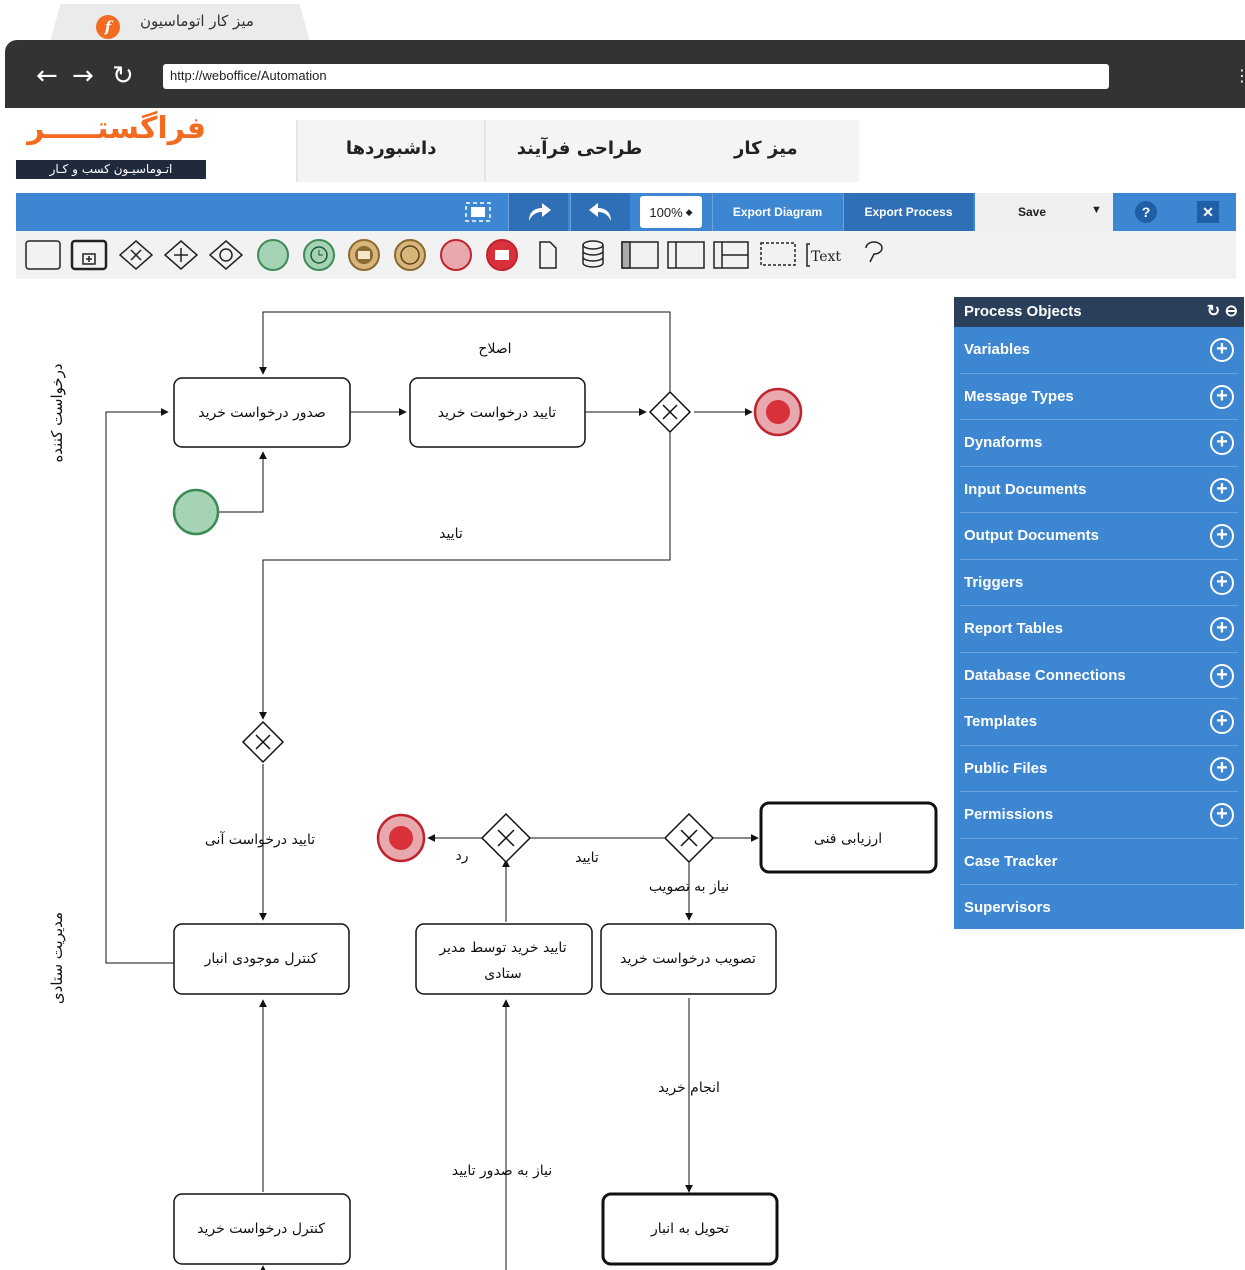 Image resolution: width=1245 pixels, height=1270 pixels. What do you see at coordinates (462, 856) in the screenshot?
I see `flow-label: رد` at bounding box center [462, 856].